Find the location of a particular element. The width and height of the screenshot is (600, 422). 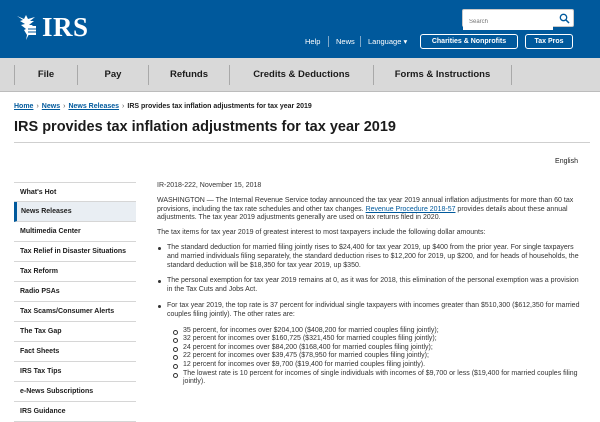

eagle-logo-icon is located at coordinates (26, 27).